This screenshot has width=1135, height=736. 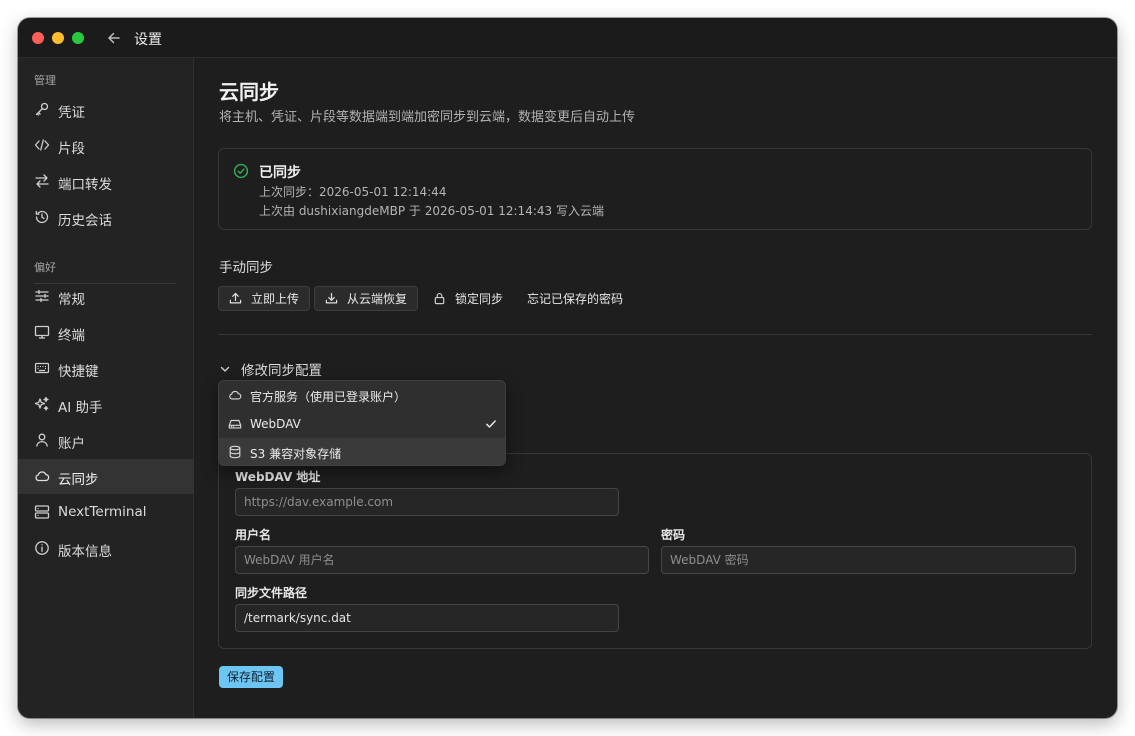 What do you see at coordinates (42, 296) in the screenshot?
I see `sliders-icon` at bounding box center [42, 296].